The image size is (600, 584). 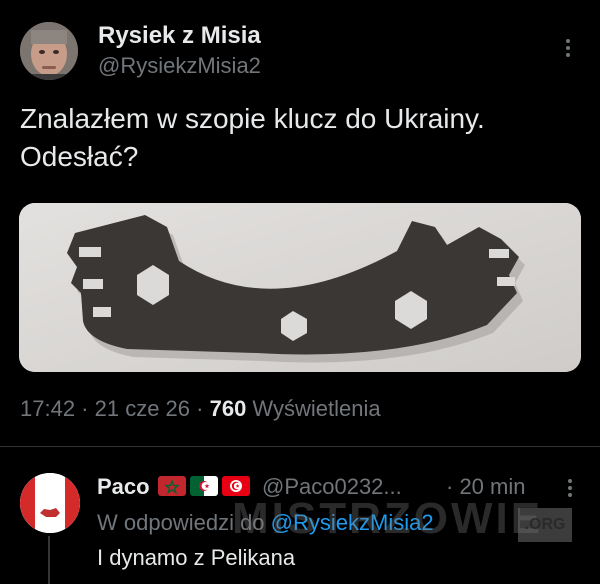 What do you see at coordinates (236, 486) in the screenshot?
I see `tunisia-flag-icon` at bounding box center [236, 486].